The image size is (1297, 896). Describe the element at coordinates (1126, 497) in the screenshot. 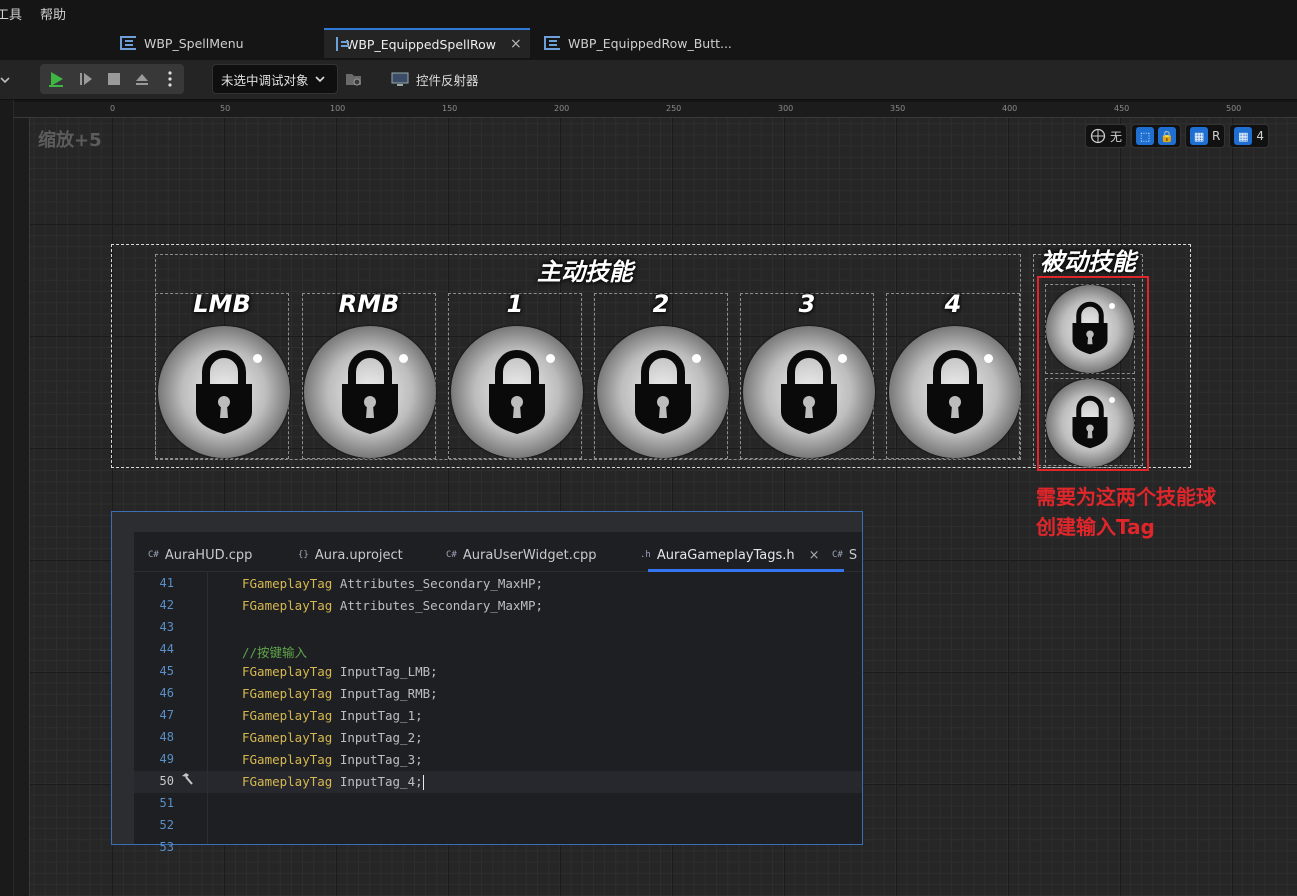

I see `annotation-line-1: 需要为这两个技能球` at that location.